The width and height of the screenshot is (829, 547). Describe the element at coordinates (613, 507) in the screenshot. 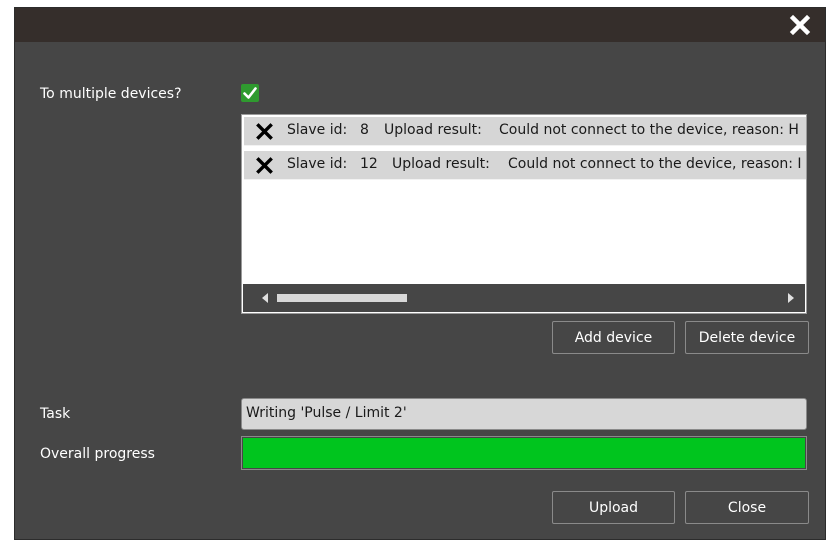

I see `upload-button: Upload` at that location.